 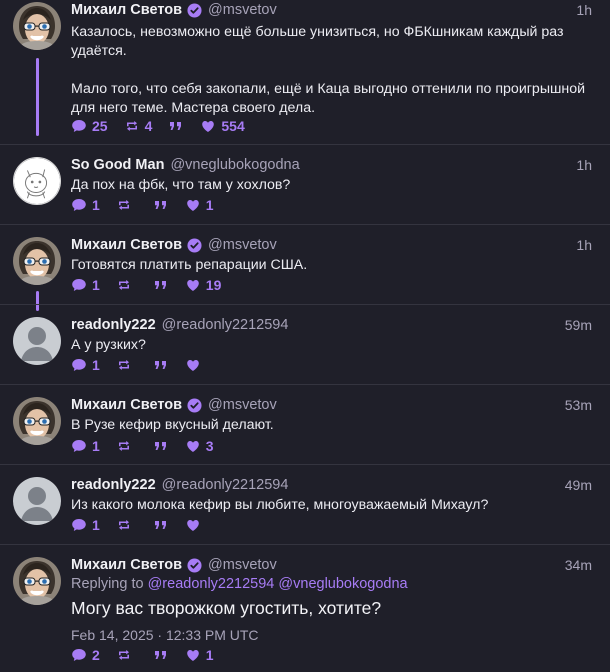 What do you see at coordinates (222, 126) in the screenshot?
I see `like-button: 554` at bounding box center [222, 126].